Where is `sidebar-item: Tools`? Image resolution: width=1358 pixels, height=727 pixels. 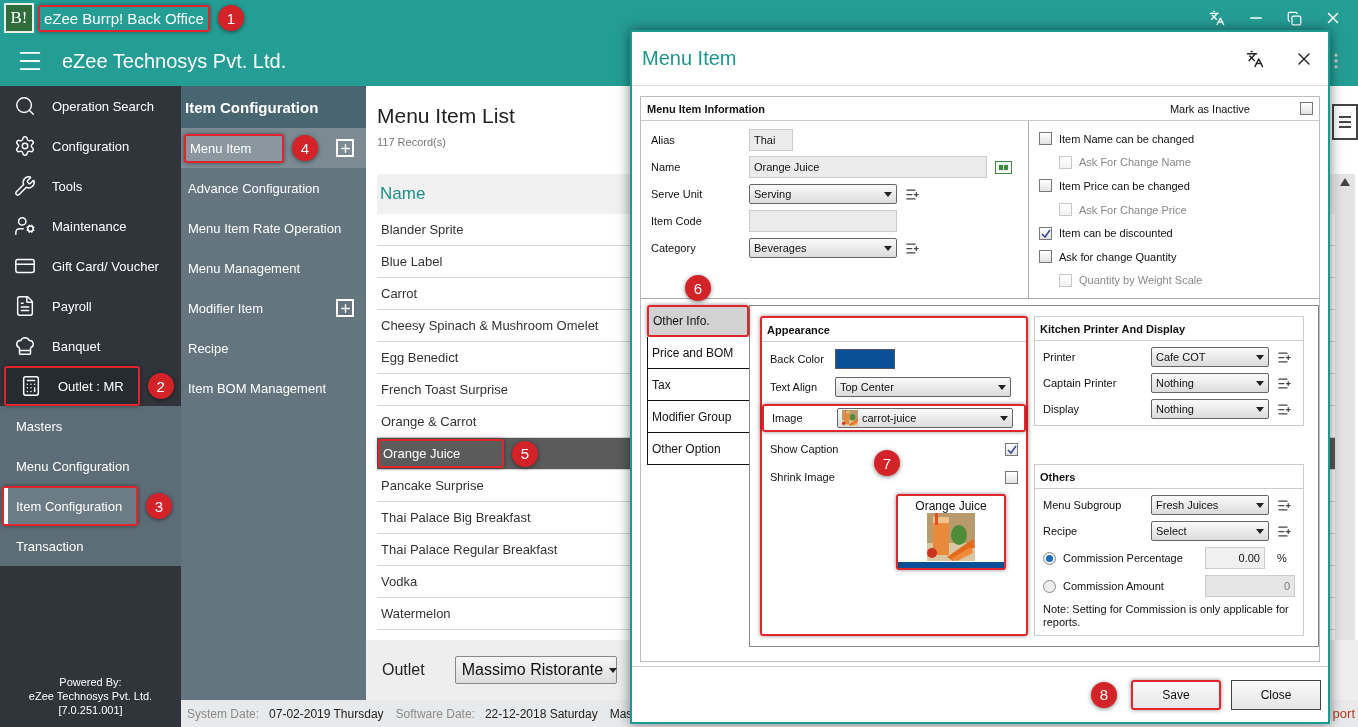 sidebar-item: Tools is located at coordinates (90, 186).